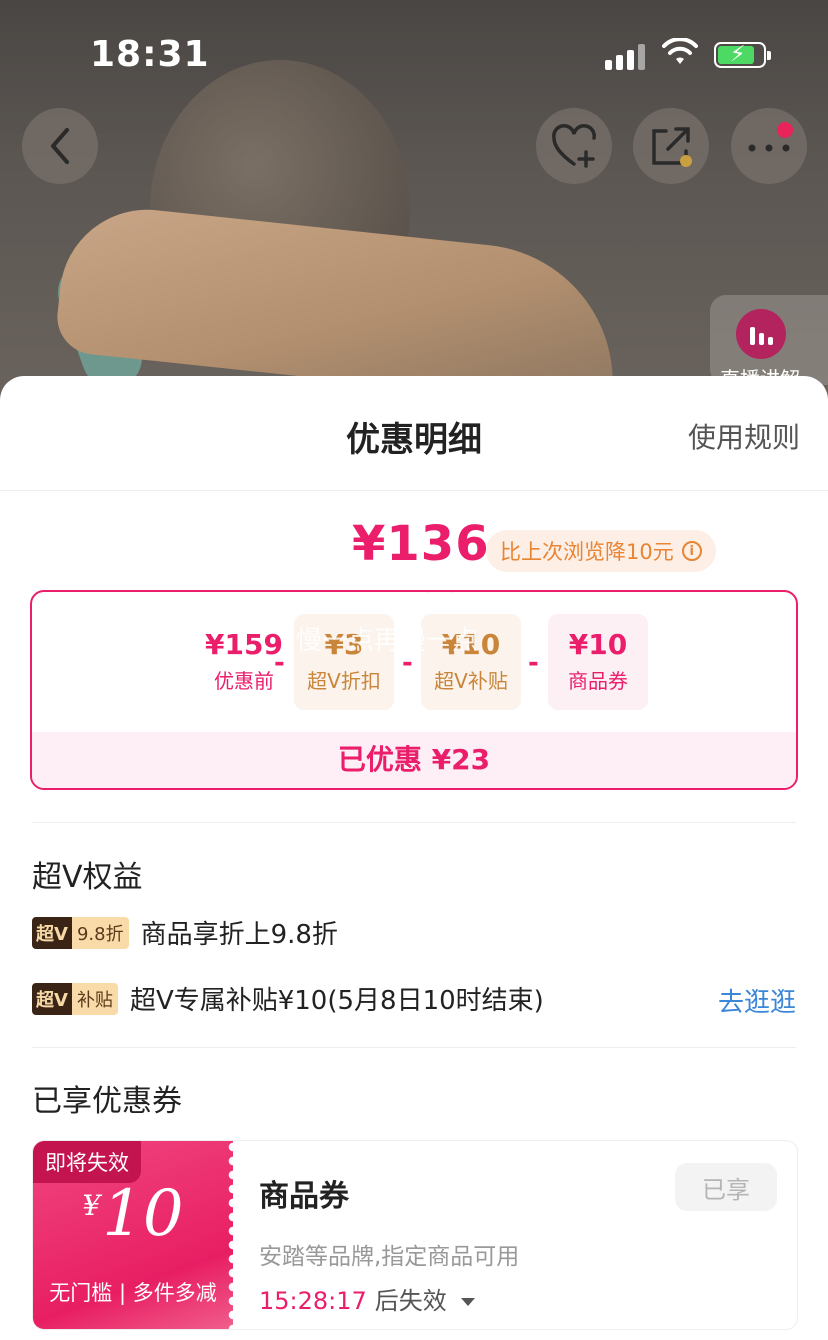  What do you see at coordinates (726, 1187) in the screenshot?
I see `coupon-applied-button: 已享` at bounding box center [726, 1187].